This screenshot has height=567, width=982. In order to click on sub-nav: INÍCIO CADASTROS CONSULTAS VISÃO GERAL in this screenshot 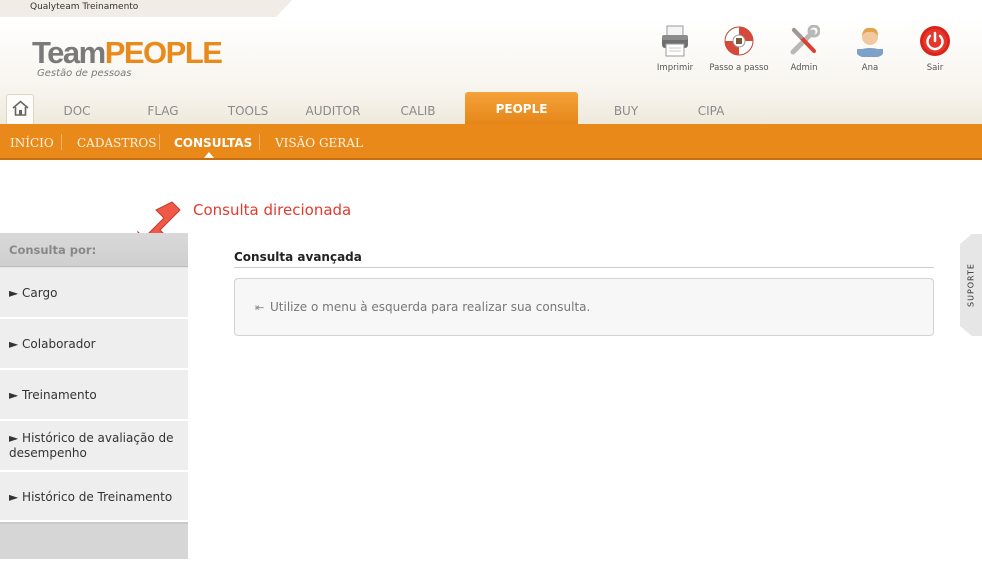, I will do `click(491, 142)`.